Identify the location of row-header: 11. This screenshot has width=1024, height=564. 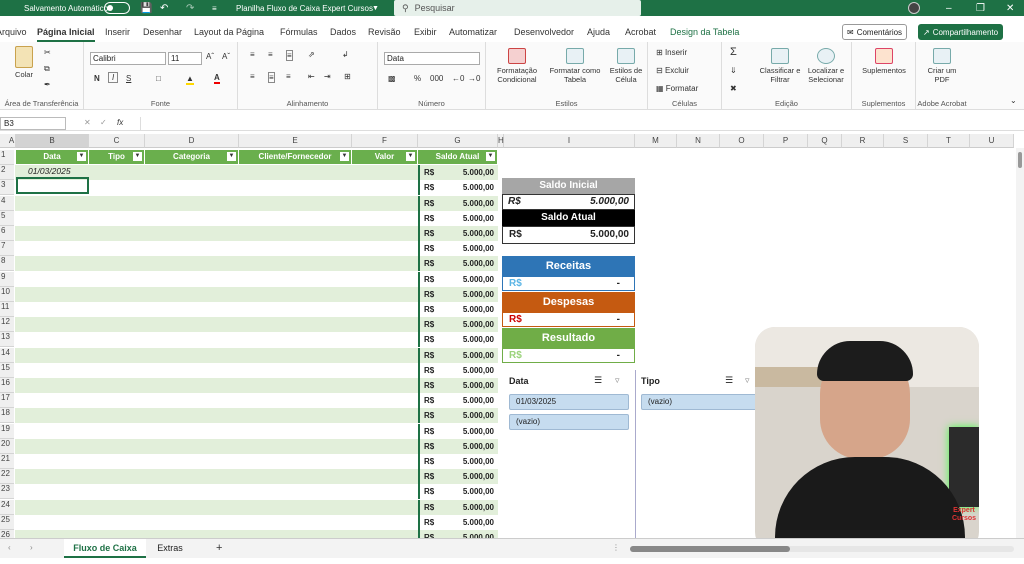
(7, 309).